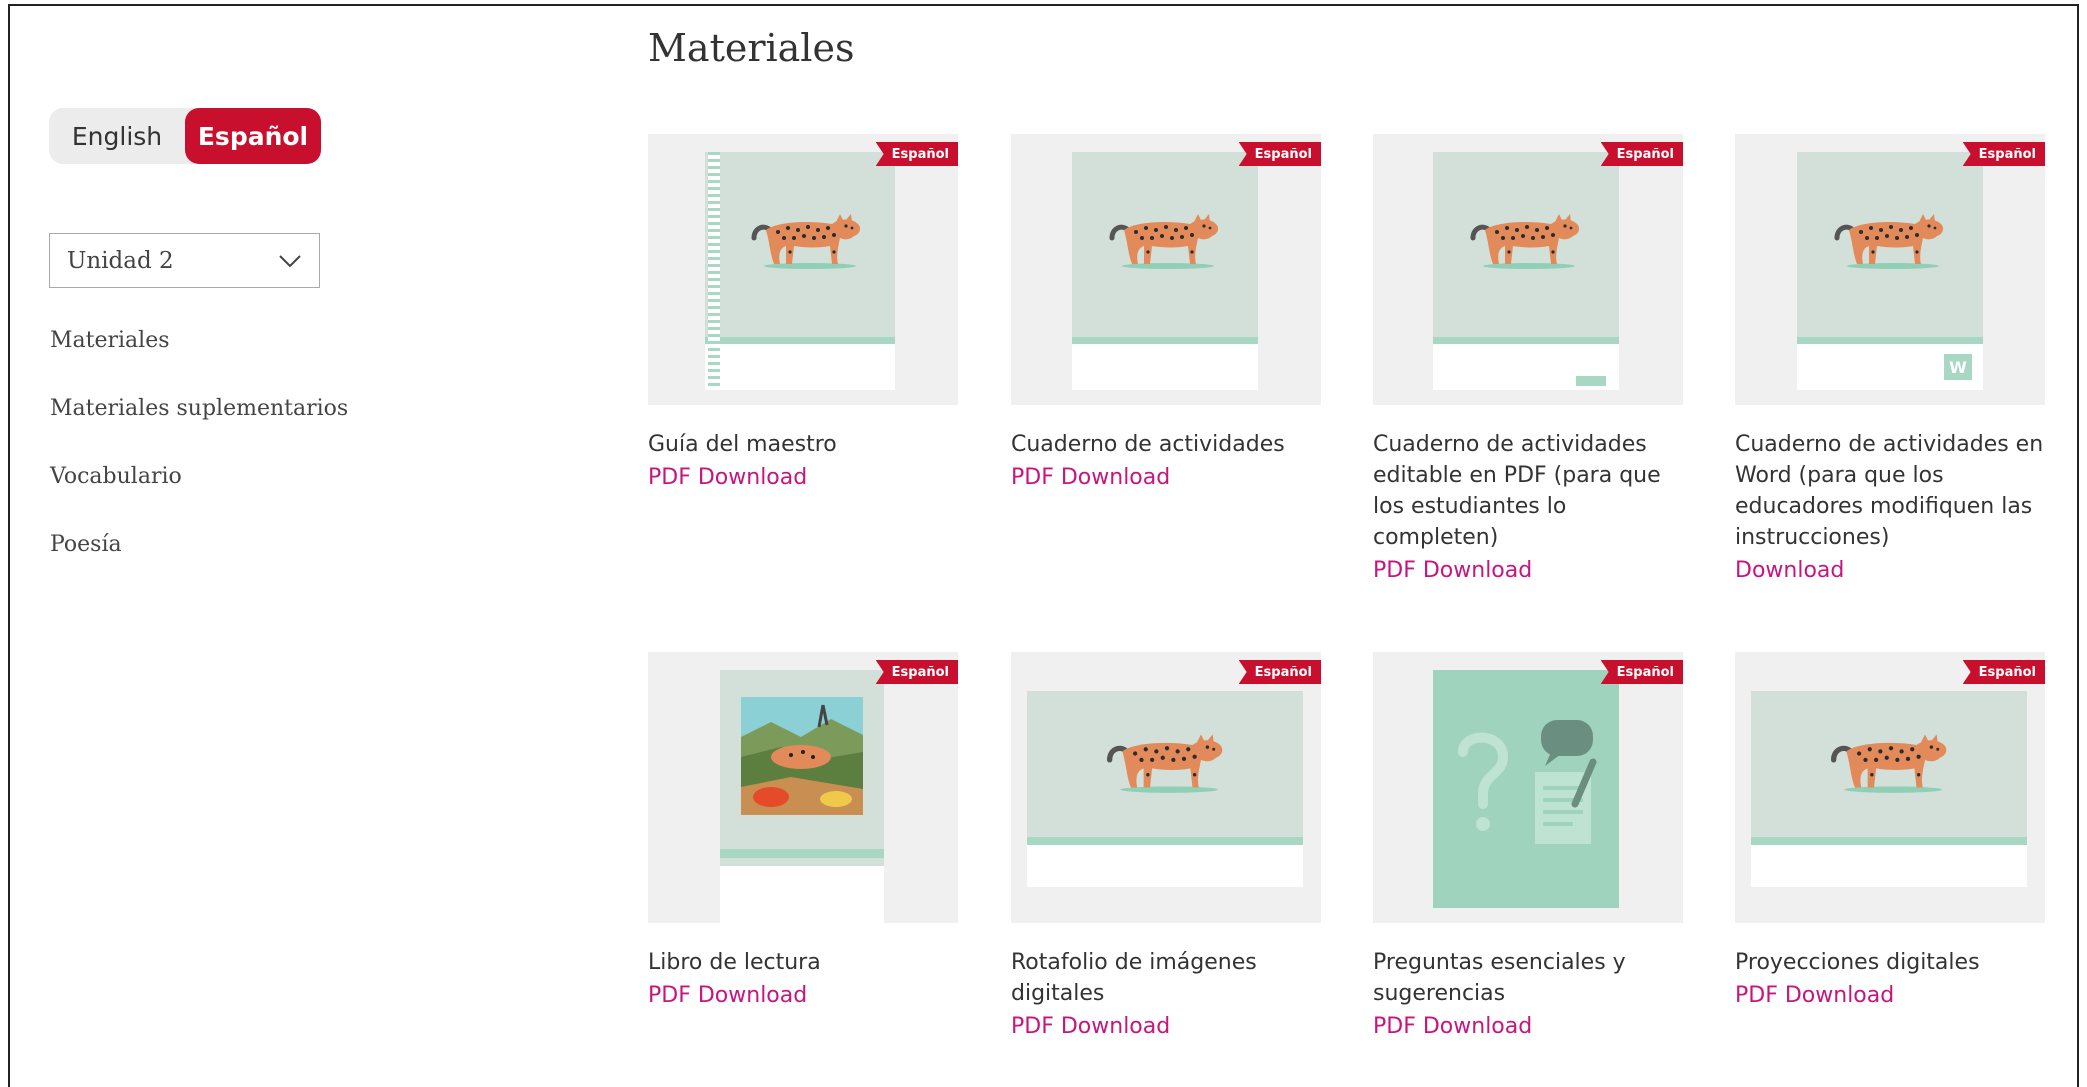 The height and width of the screenshot is (1087, 2087). Describe the element at coordinates (1890, 570) in the screenshot. I see `download-link: Download` at that location.